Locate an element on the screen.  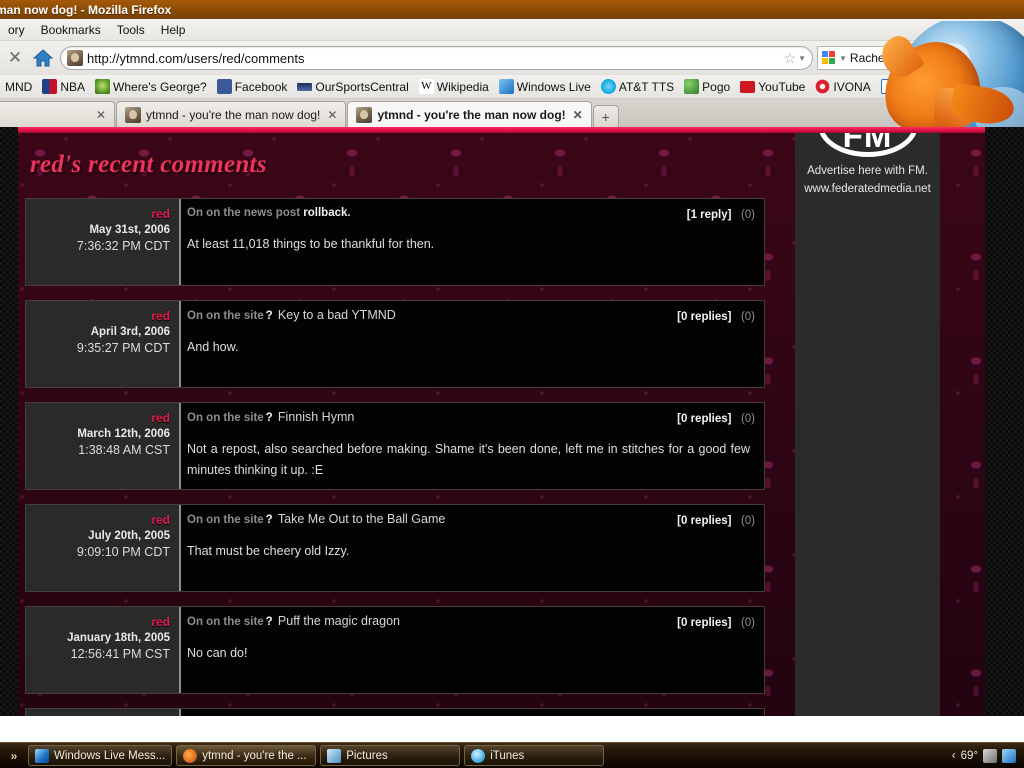
search-input: Rachel Bloom's tits is located at coordinates (901, 58).